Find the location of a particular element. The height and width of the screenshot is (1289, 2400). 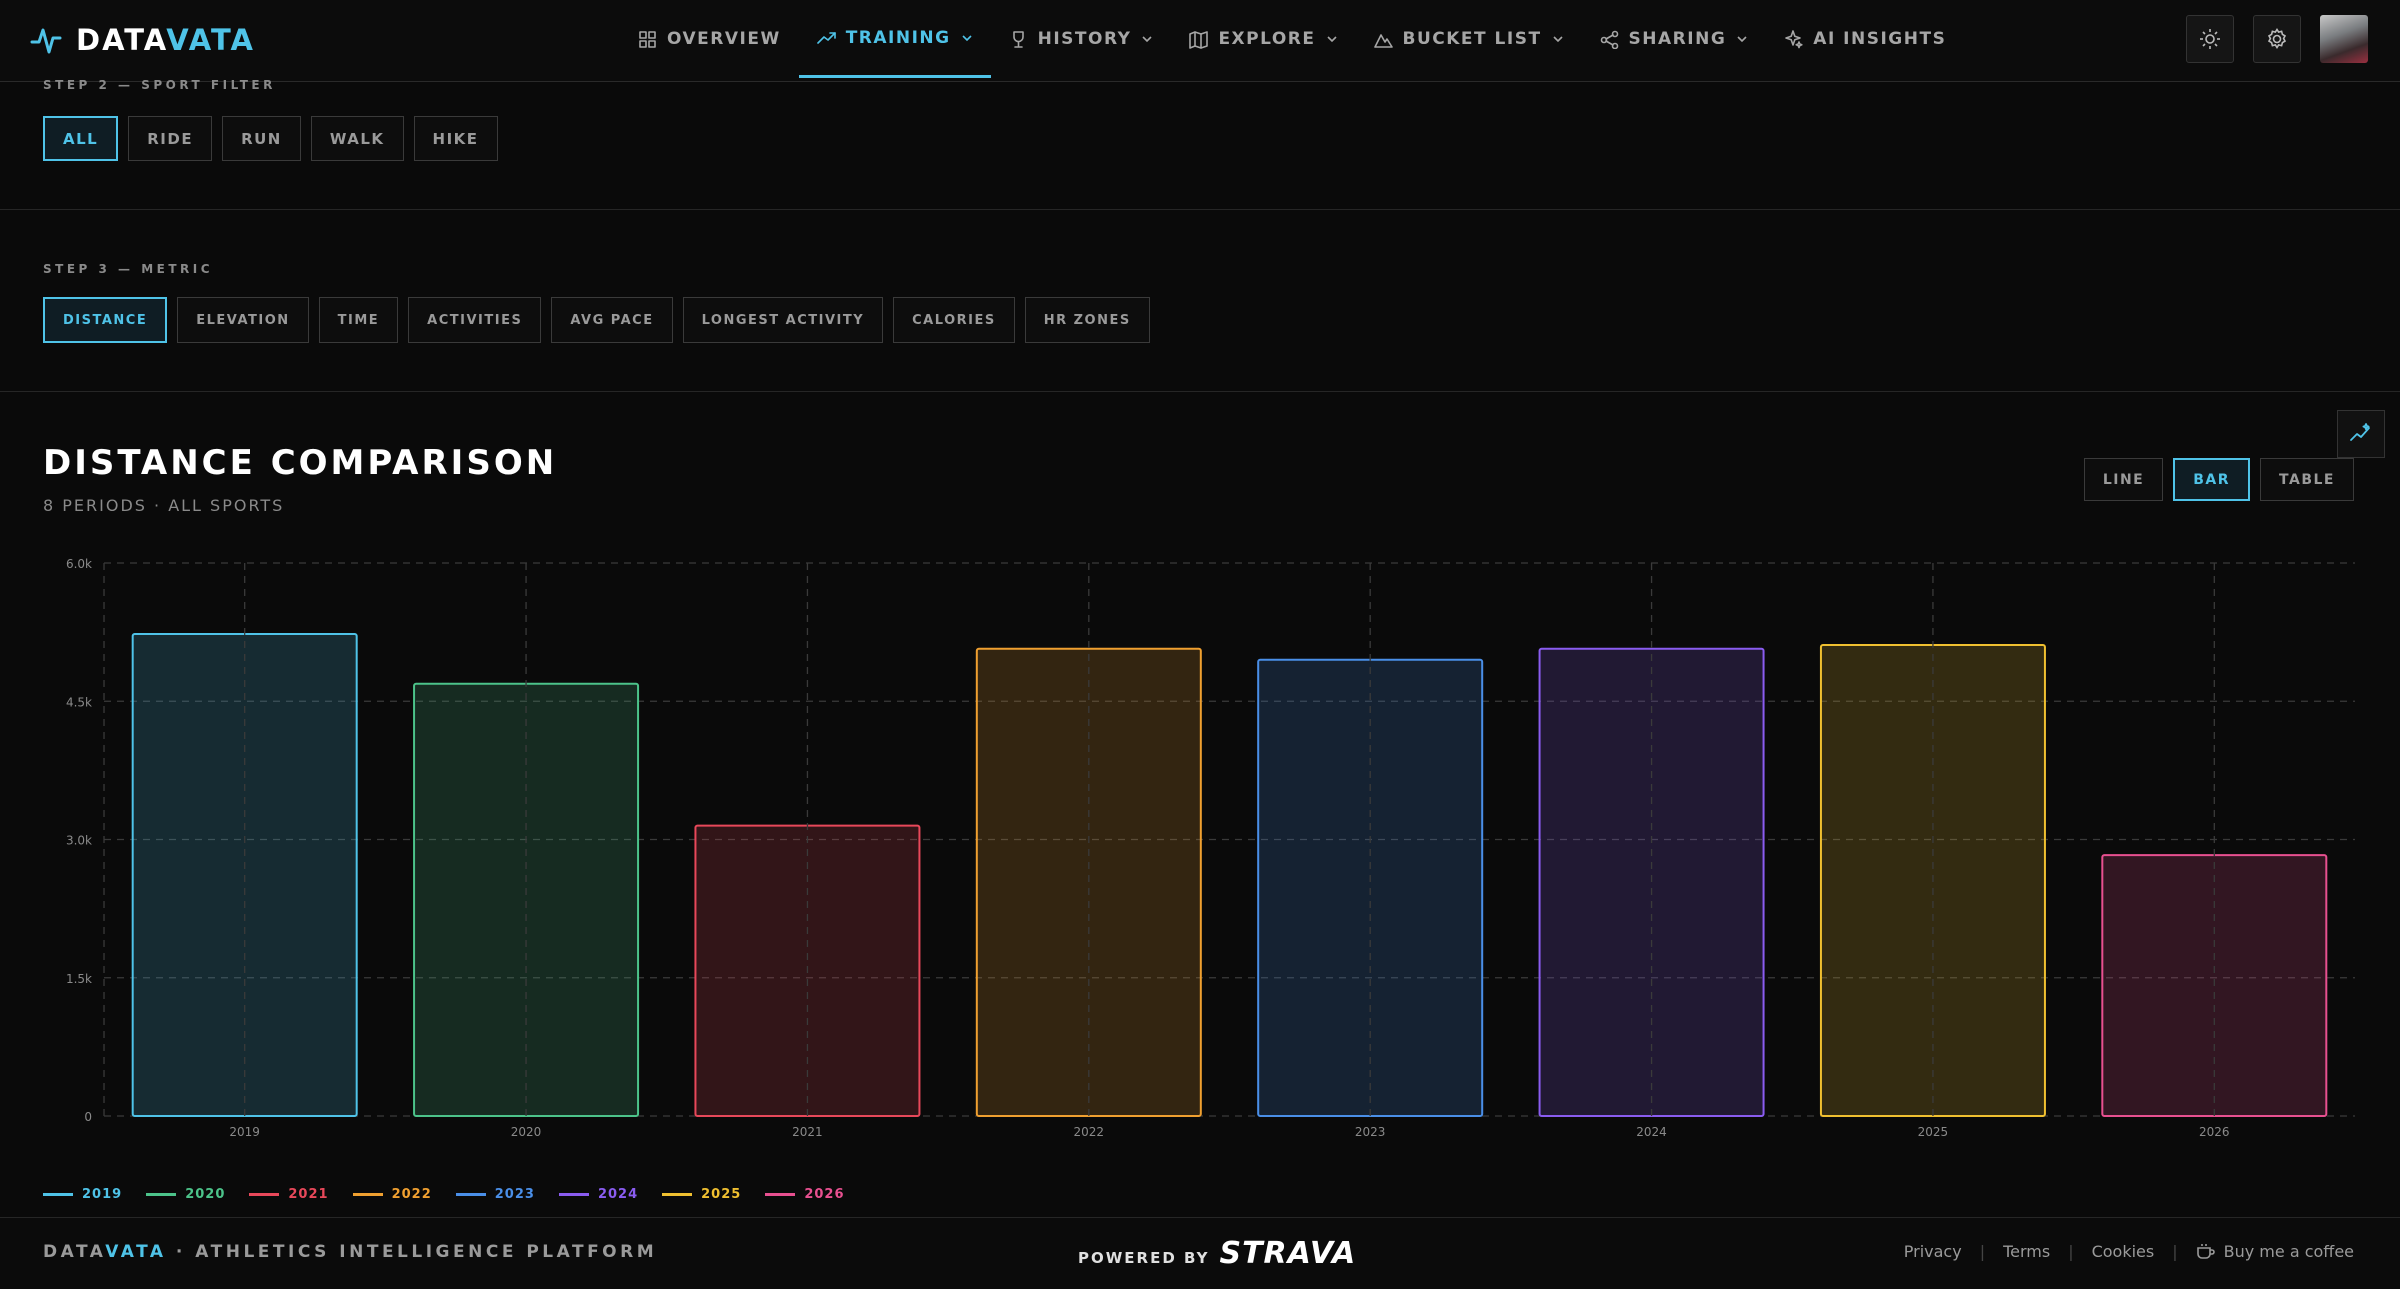

legend-label: 2020 is located at coordinates (205, 1194).